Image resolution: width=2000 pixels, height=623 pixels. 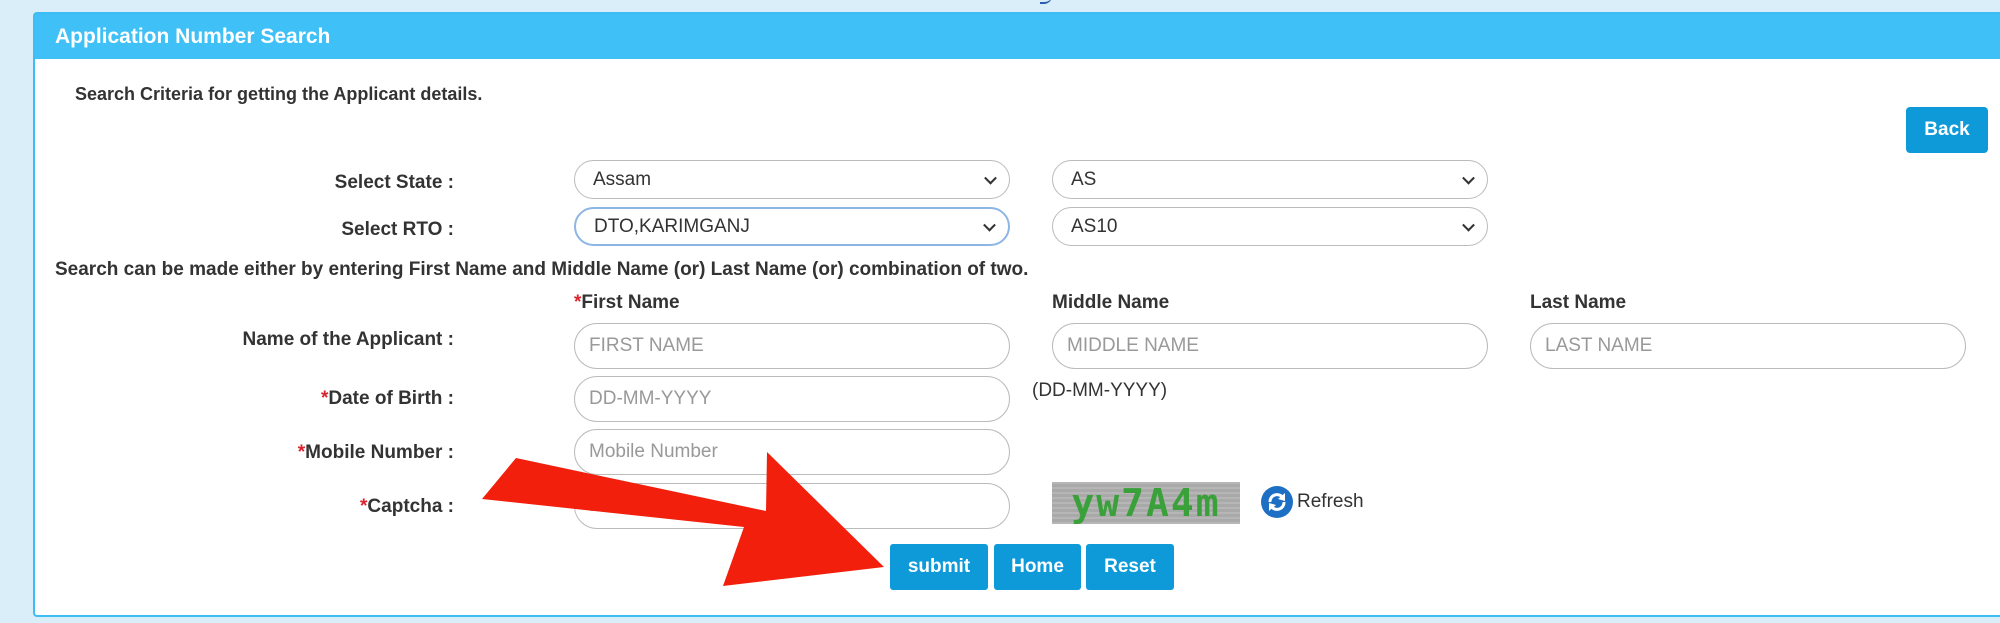 I want to click on annotation-arrow, so click(x=683, y=519).